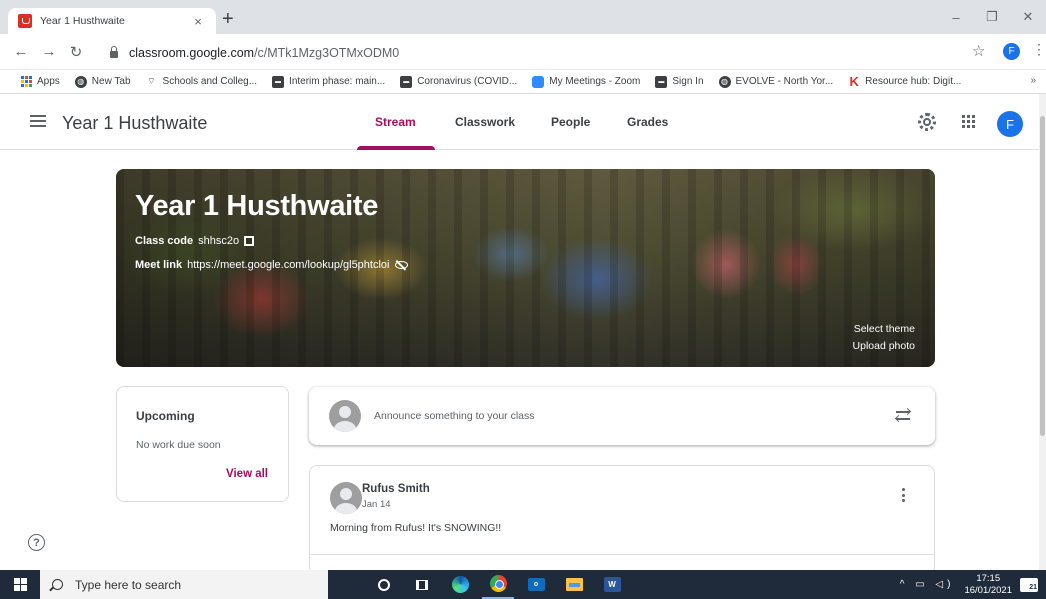  I want to click on post-author: Rufus Smith, so click(396, 489).